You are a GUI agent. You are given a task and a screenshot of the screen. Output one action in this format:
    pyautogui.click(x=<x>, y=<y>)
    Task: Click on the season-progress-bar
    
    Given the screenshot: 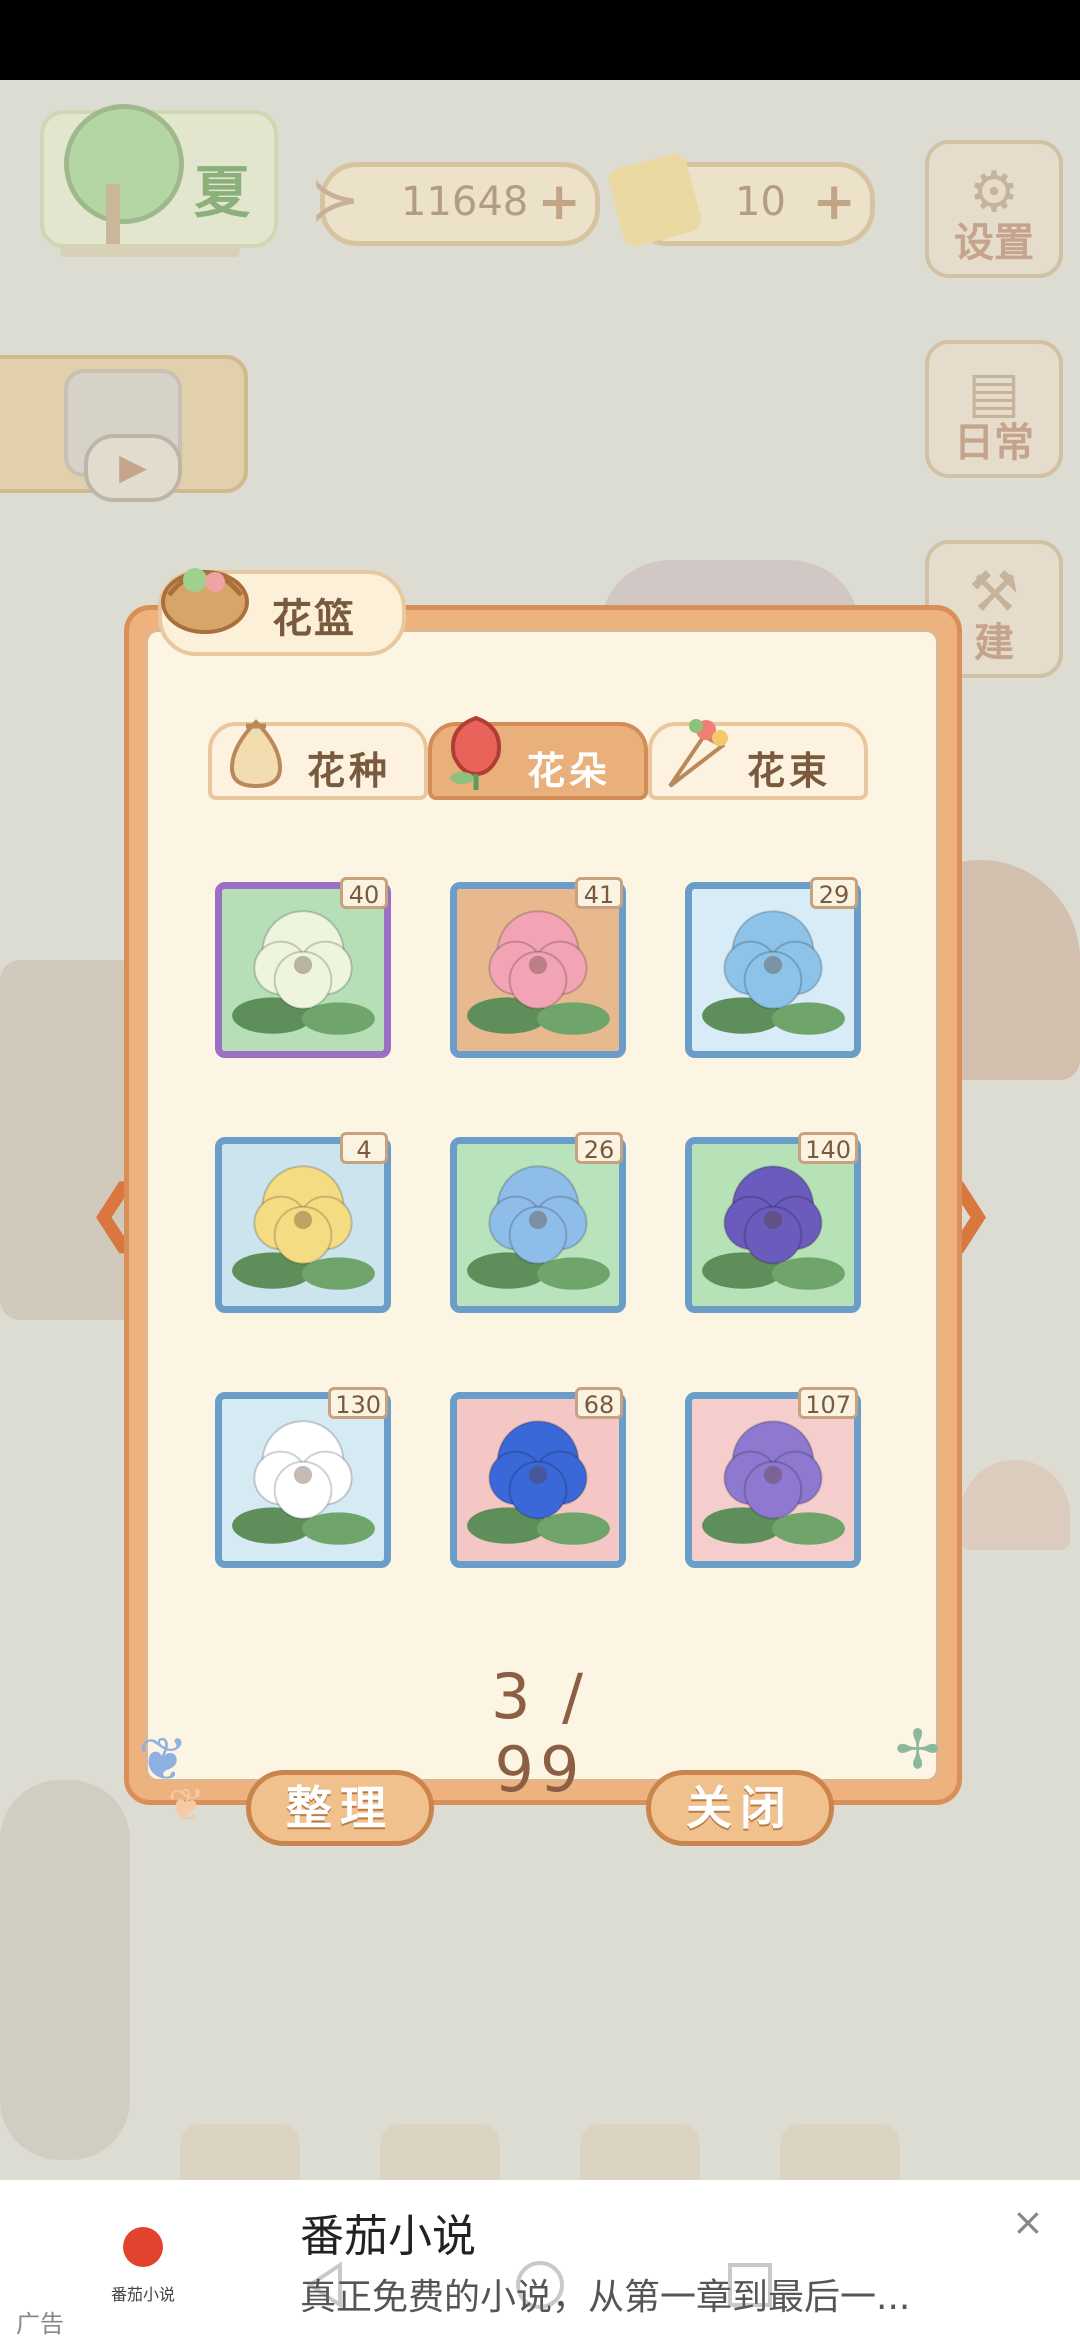 What is the action you would take?
    pyautogui.click(x=150, y=251)
    